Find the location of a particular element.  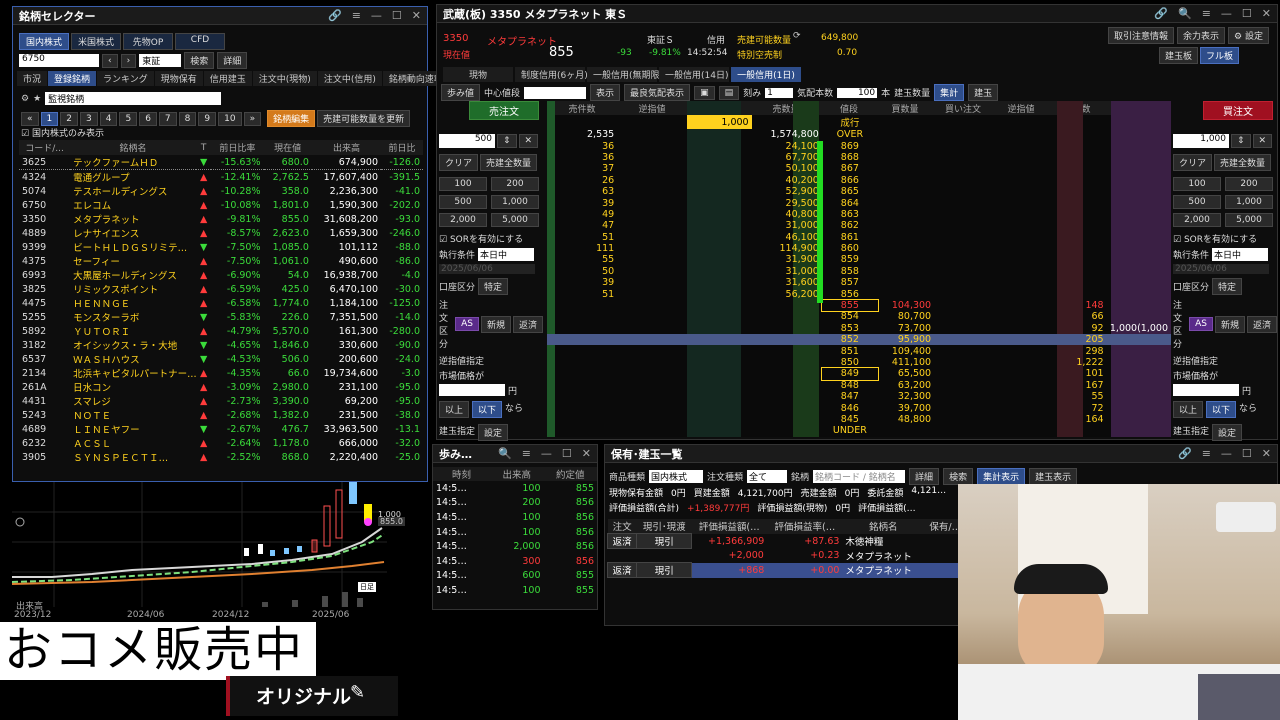

buy_panel-title: 買注文 is located at coordinates (1238, 110).